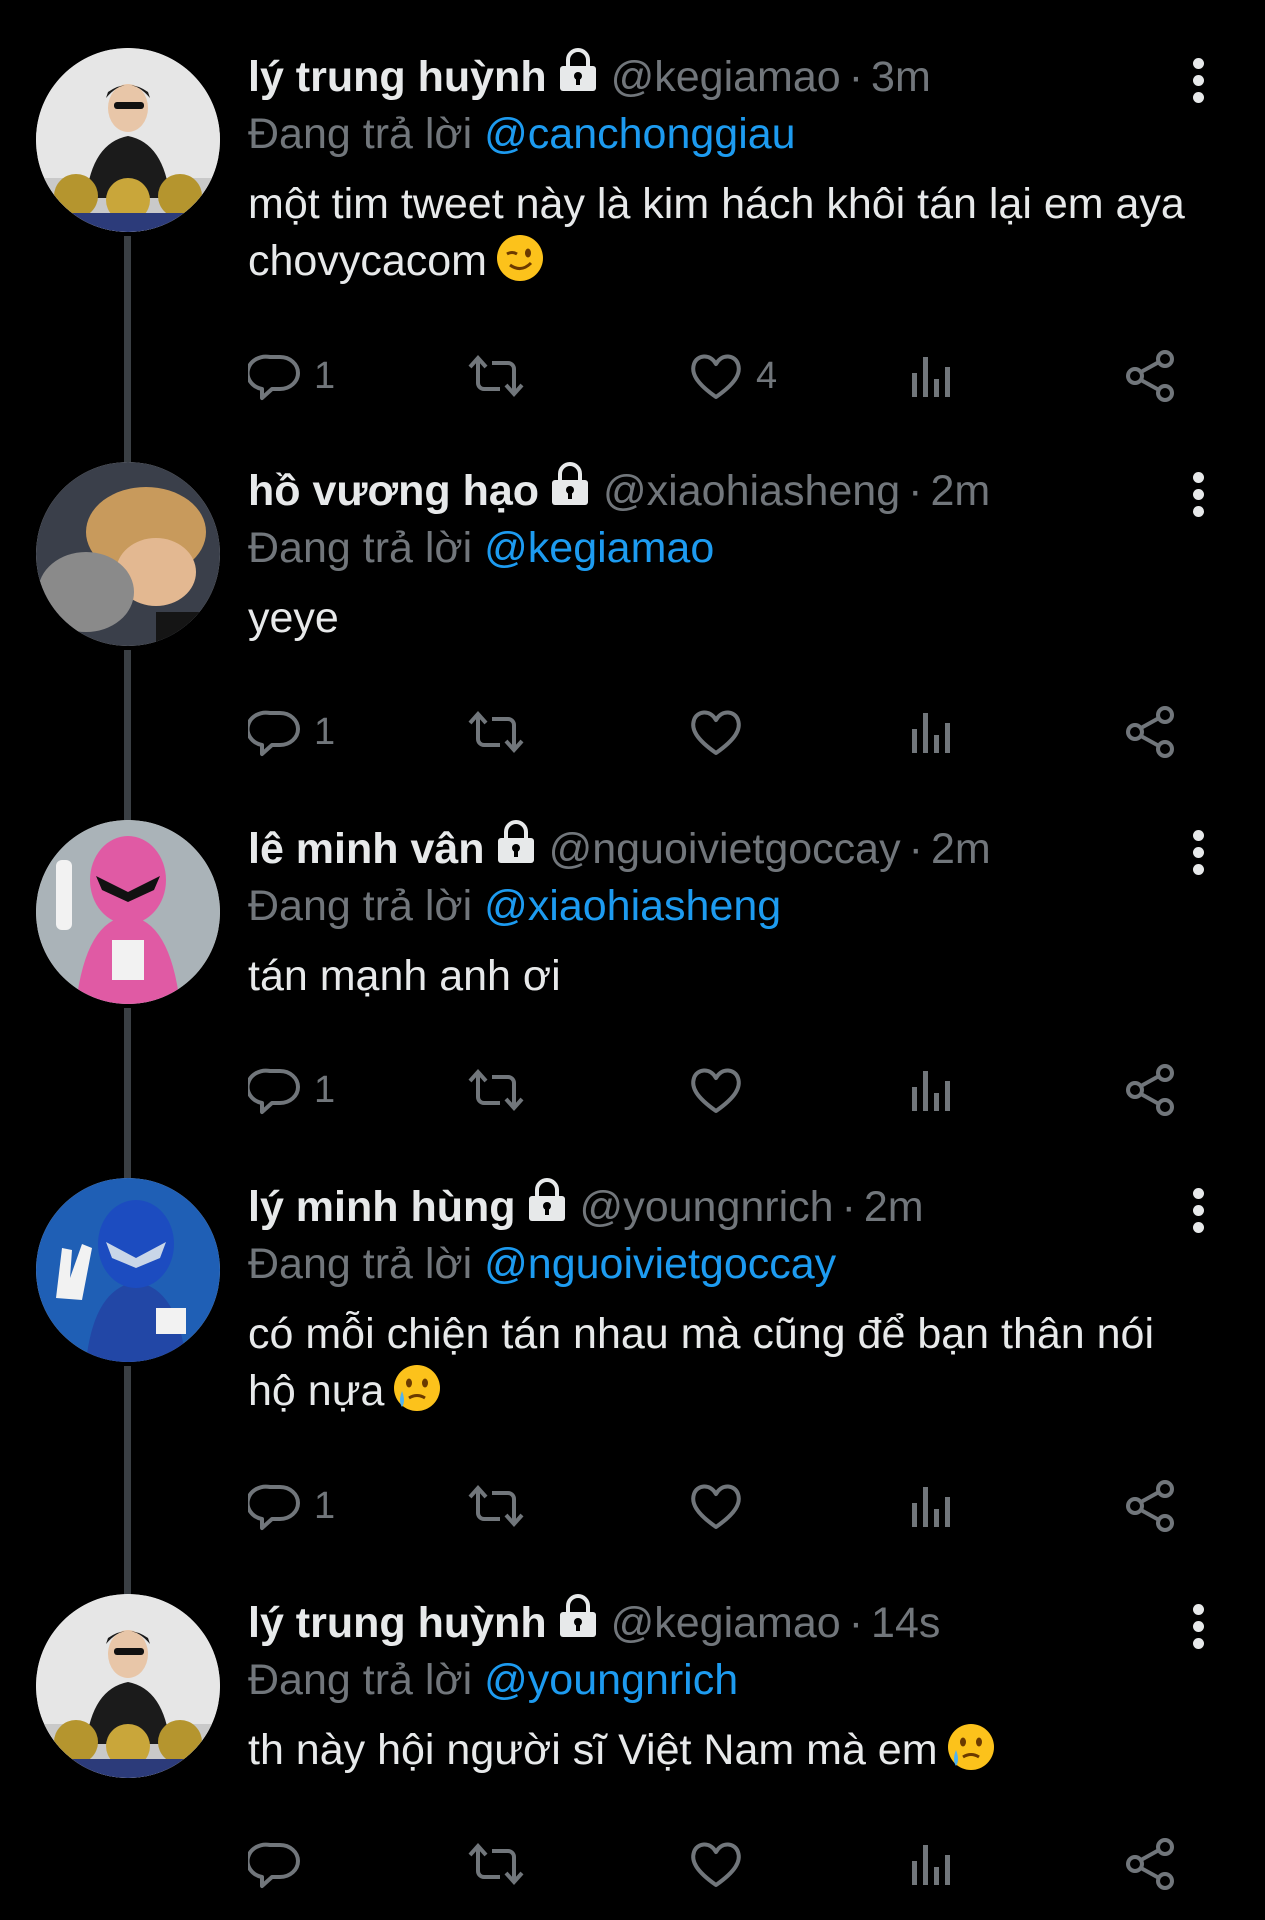 This screenshot has width=1265, height=1920. What do you see at coordinates (901, 77) in the screenshot?
I see `timestamp: 3m` at bounding box center [901, 77].